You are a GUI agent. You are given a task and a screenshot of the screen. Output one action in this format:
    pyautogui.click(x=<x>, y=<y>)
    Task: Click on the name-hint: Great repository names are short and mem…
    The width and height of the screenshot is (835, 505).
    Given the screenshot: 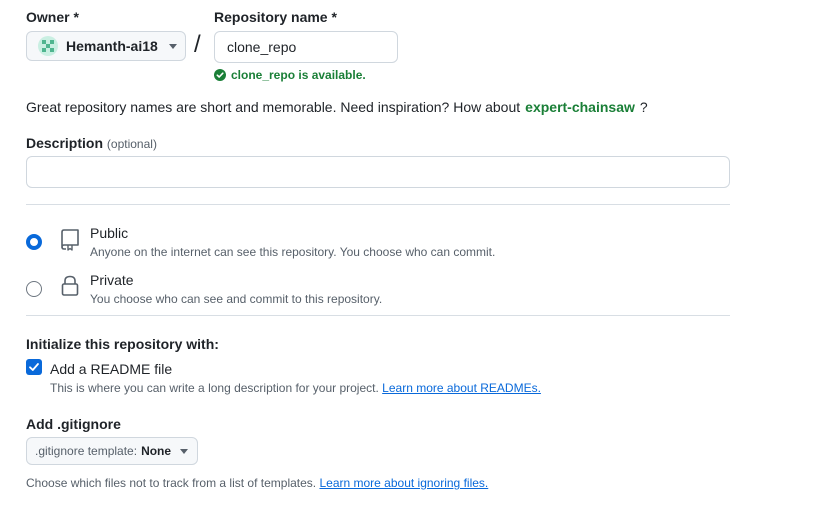 What is the action you would take?
    pyautogui.click(x=337, y=107)
    